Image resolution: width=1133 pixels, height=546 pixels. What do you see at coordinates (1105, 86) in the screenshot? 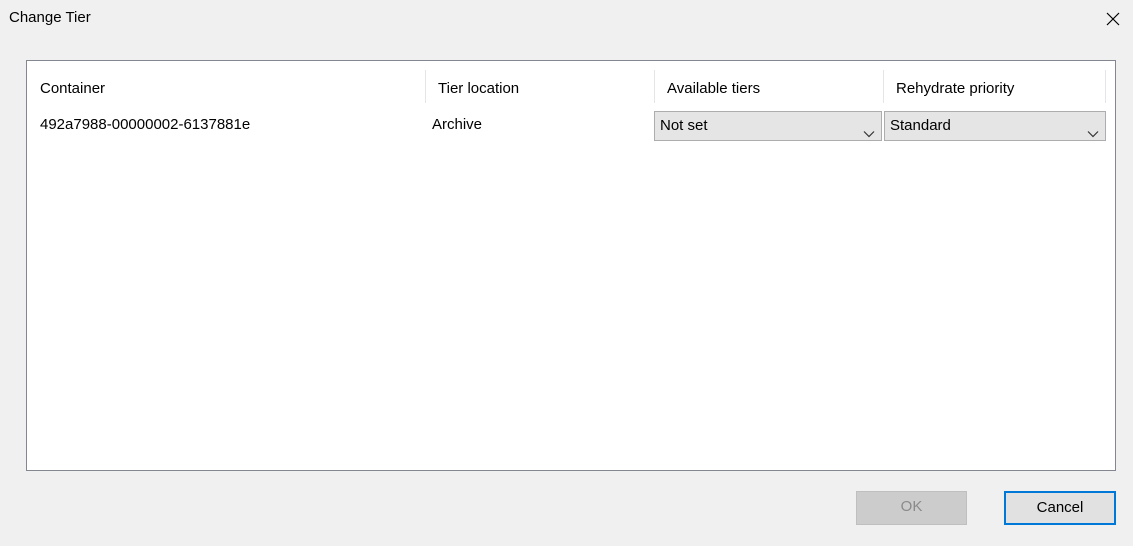
I see `column-divider` at bounding box center [1105, 86].